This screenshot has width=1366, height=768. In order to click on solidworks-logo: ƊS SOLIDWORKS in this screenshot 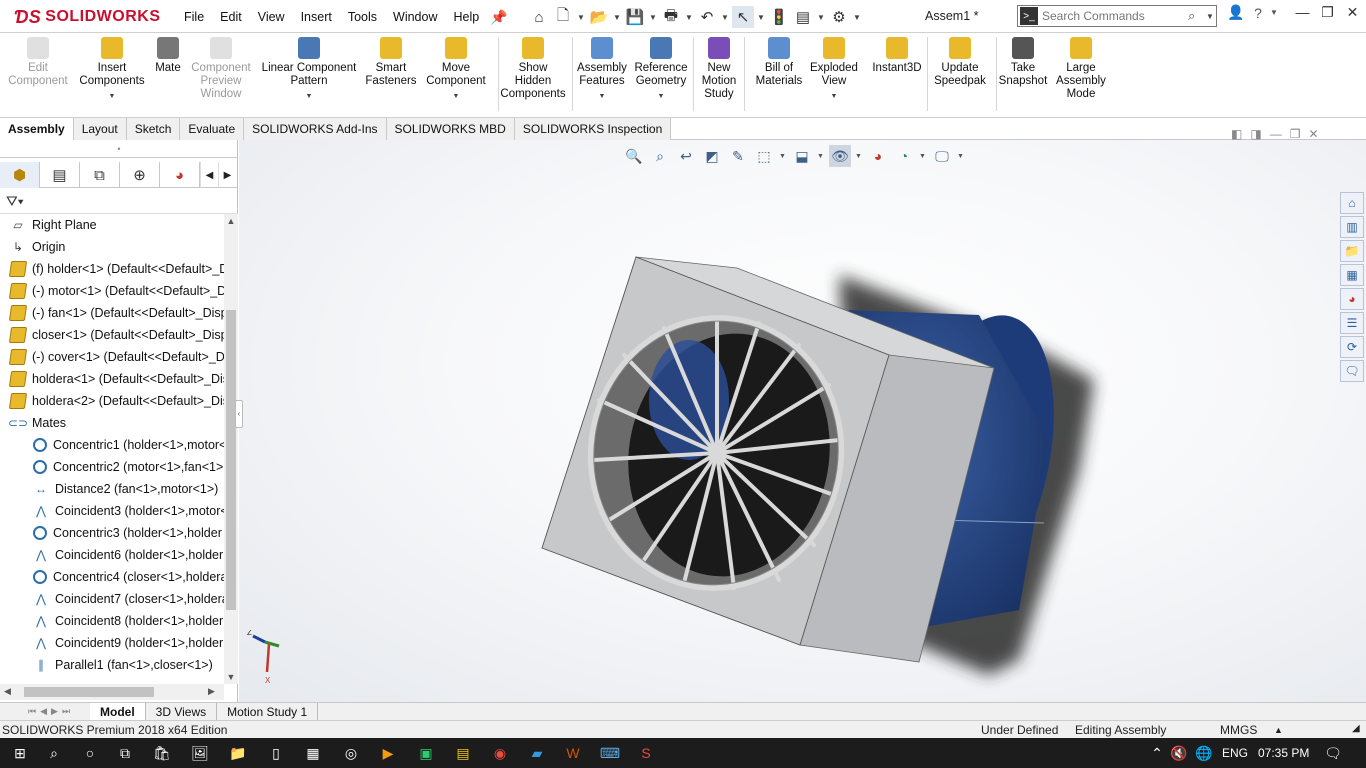, I will do `click(87, 17)`.